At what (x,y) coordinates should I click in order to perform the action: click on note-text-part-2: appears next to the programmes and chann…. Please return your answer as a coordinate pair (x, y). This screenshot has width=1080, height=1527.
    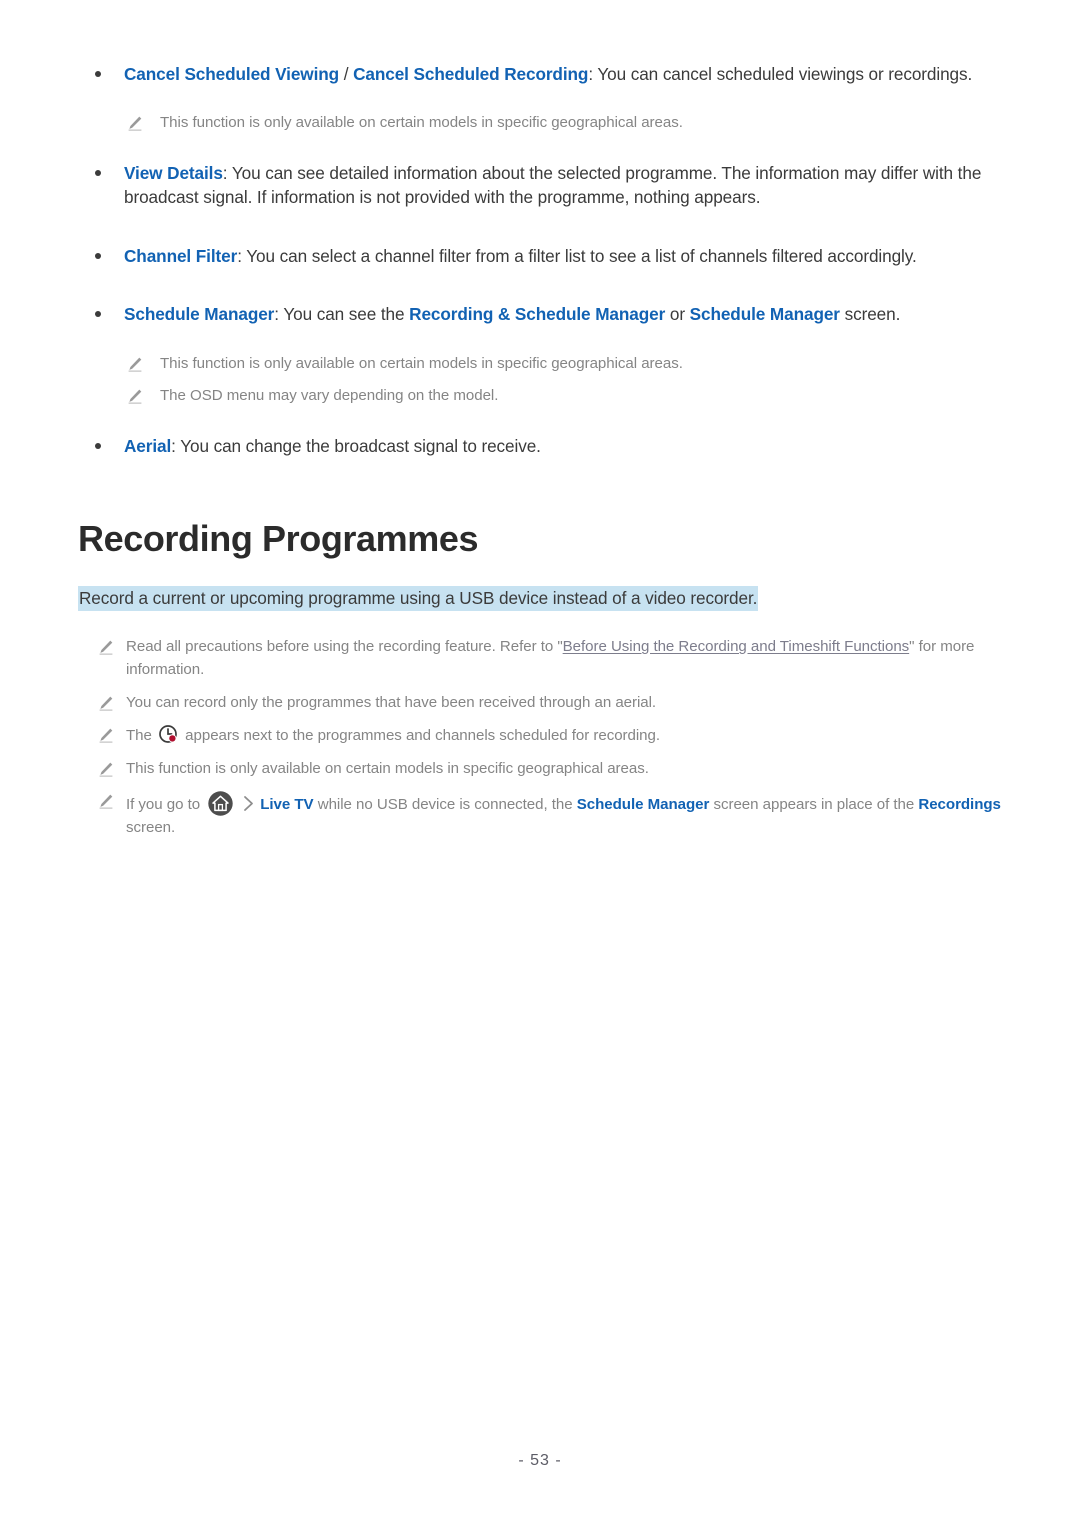
    Looking at the image, I should click on (421, 736).